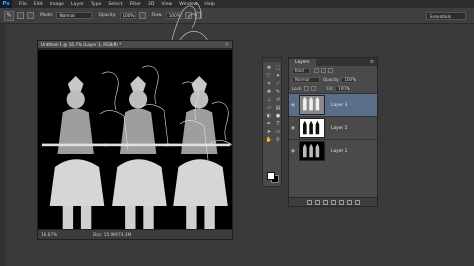 The image size is (474, 266). Describe the element at coordinates (269, 83) in the screenshot. I see `crop-tool-icon: ⌗` at that location.